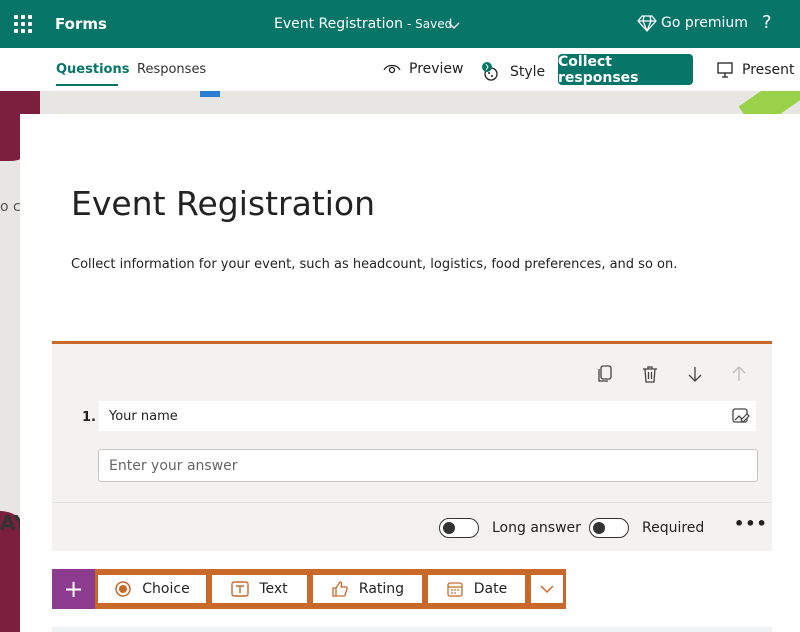 Image resolution: width=800 pixels, height=632 pixels. I want to click on insert-image-icon, so click(741, 416).